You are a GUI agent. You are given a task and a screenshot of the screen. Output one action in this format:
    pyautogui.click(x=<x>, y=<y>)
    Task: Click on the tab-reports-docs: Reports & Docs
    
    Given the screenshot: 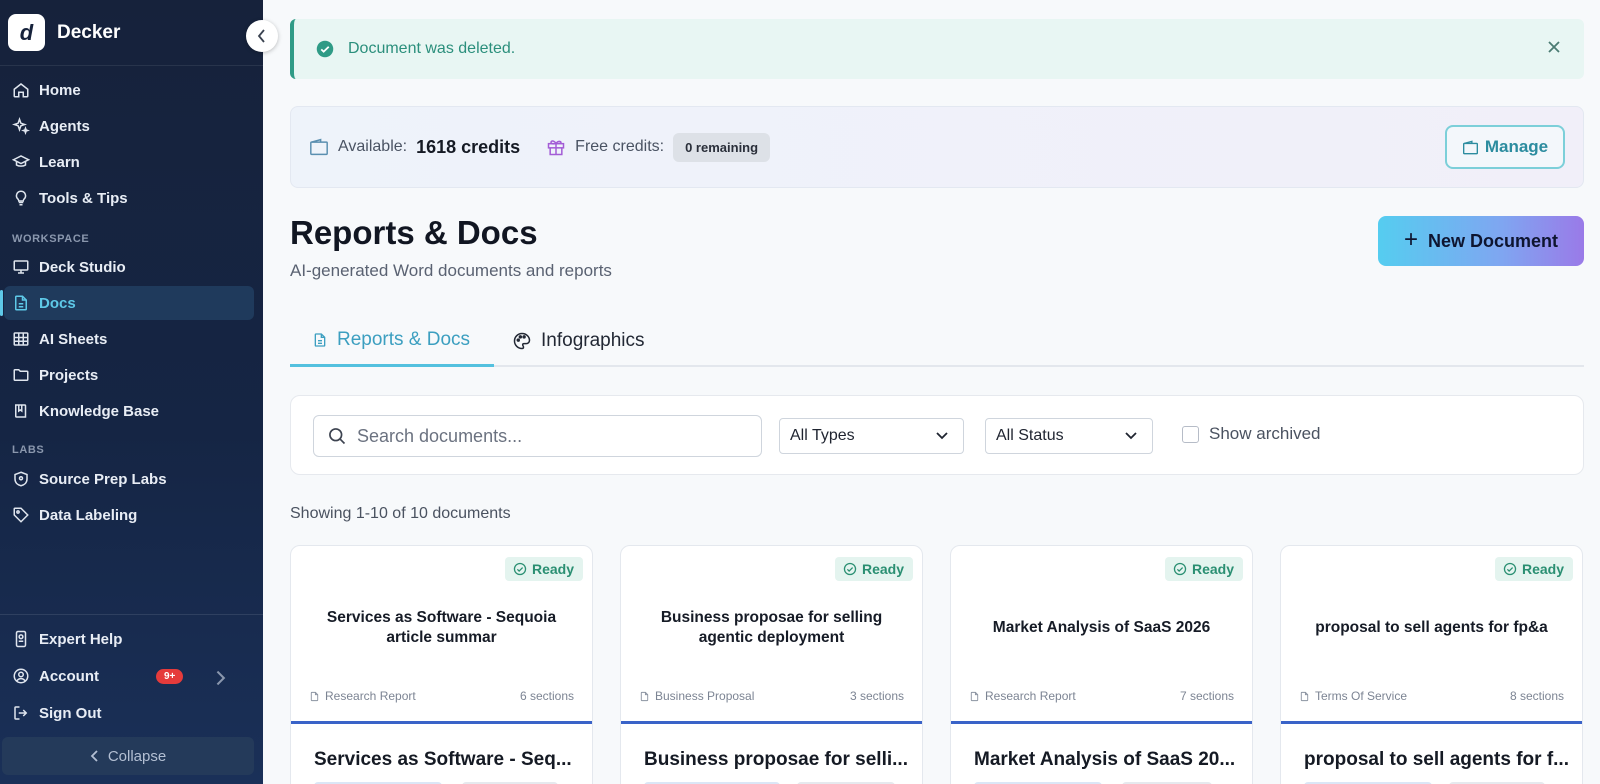 What is the action you would take?
    pyautogui.click(x=392, y=341)
    